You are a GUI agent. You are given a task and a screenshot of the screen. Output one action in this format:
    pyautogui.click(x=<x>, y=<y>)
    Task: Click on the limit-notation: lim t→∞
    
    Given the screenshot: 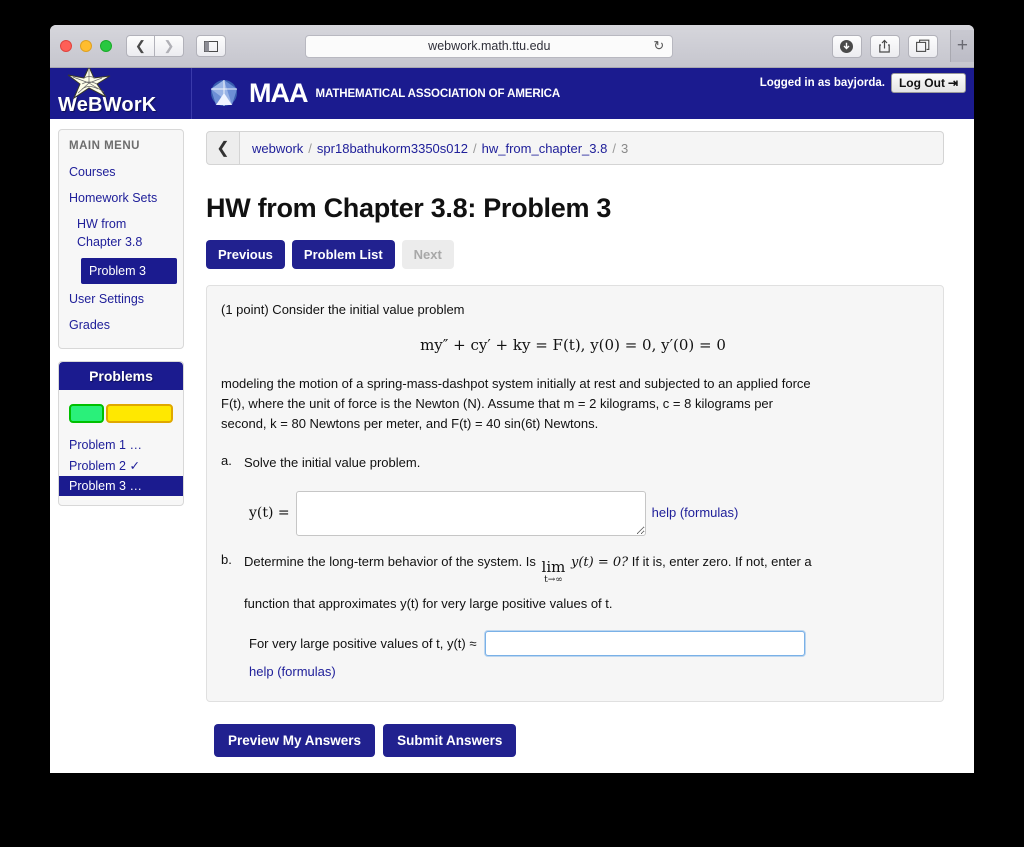 What is the action you would take?
    pyautogui.click(x=553, y=572)
    